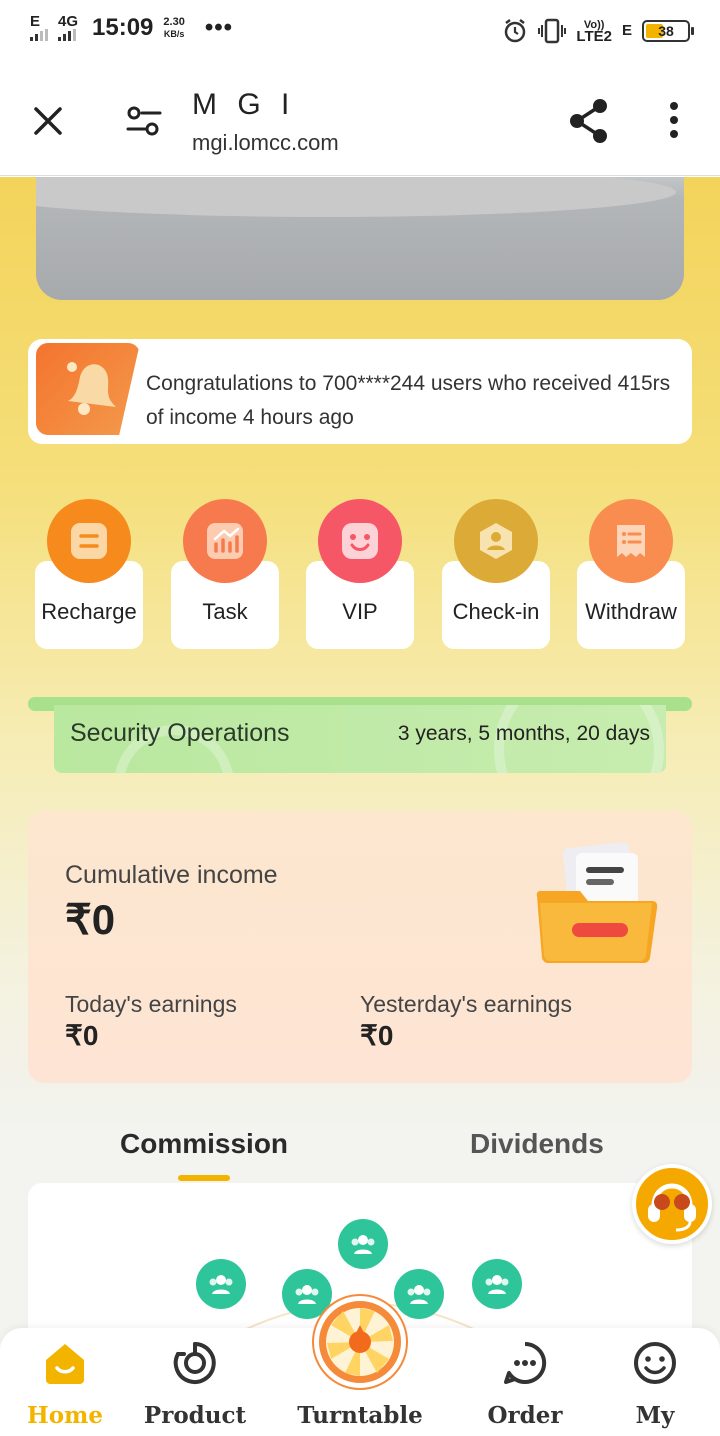 The image size is (720, 1436). Describe the element at coordinates (360, 121) in the screenshot. I see `browser-toolbar: M G I mgi.lomcc.com` at that location.